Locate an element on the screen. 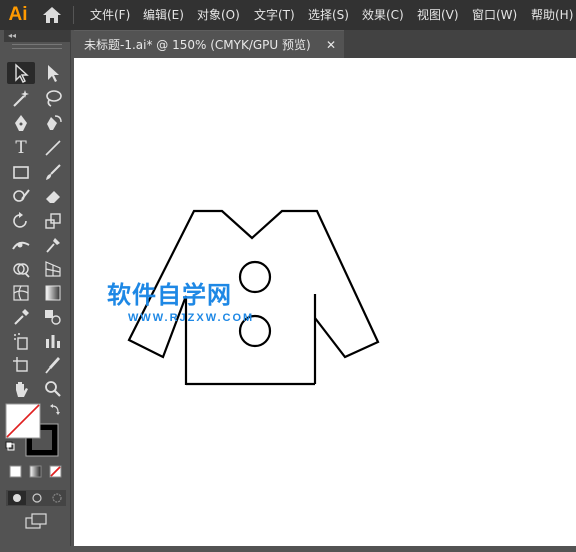  document-tab-label: 未标题-1.ai* @ 150% (CMYK/GPU 预览) is located at coordinates (197, 45).